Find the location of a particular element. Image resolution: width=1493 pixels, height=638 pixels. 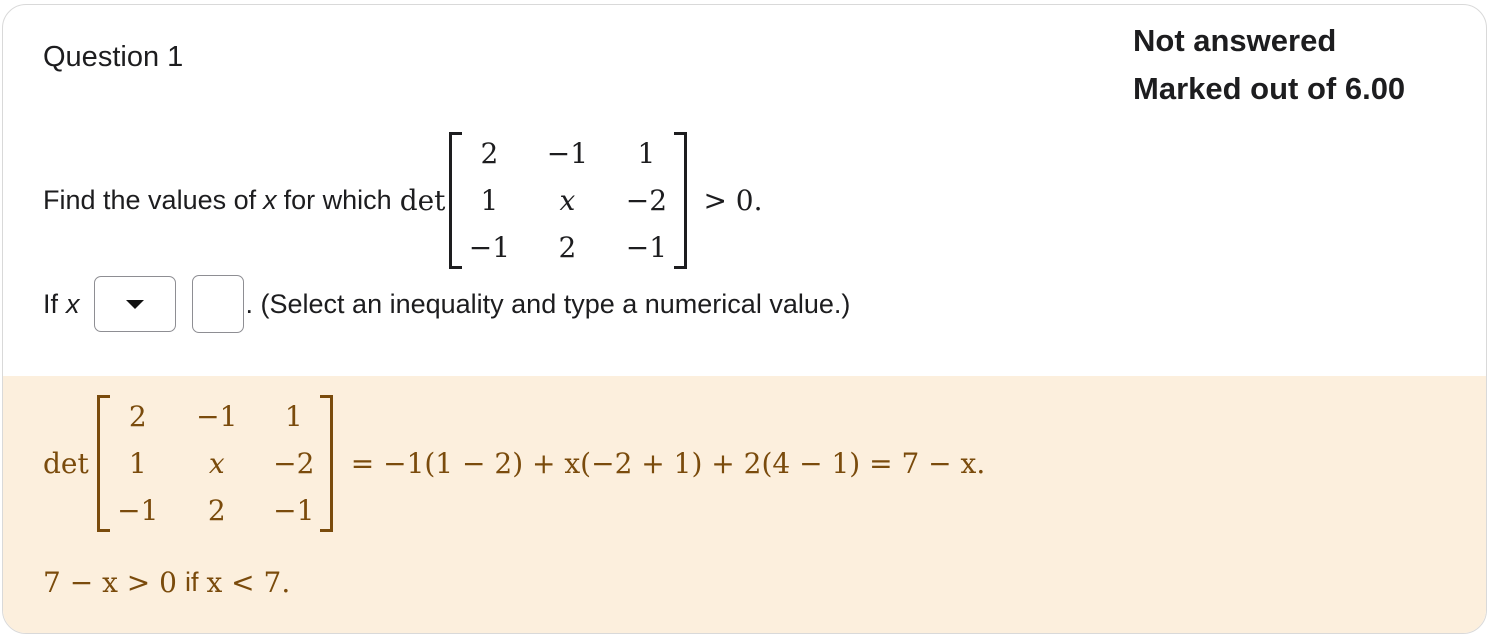

feedback-matrix: 2 −1 1 1 x −2 −1 2 −1 is located at coordinates (214, 463).